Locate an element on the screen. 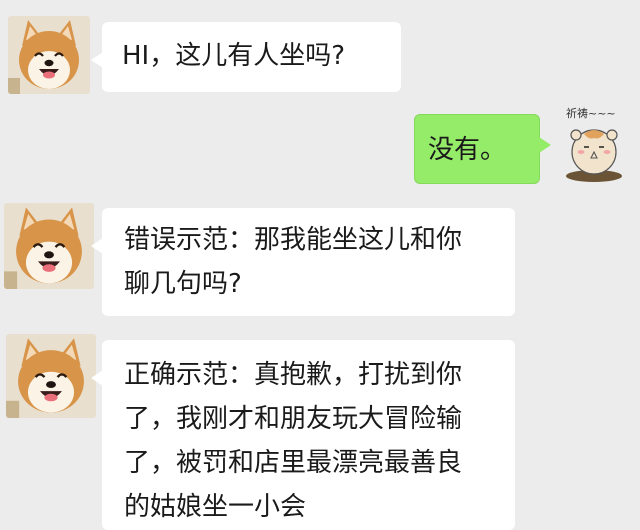 This screenshot has width=640, height=530. message-bubble: 错误示范：那我能坐这儿和你 聊几句吗? is located at coordinates (303, 262).